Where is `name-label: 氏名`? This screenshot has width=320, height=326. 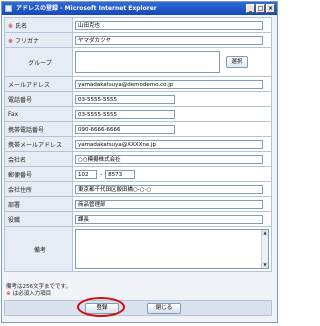 name-label: 氏名 is located at coordinates (21, 26).